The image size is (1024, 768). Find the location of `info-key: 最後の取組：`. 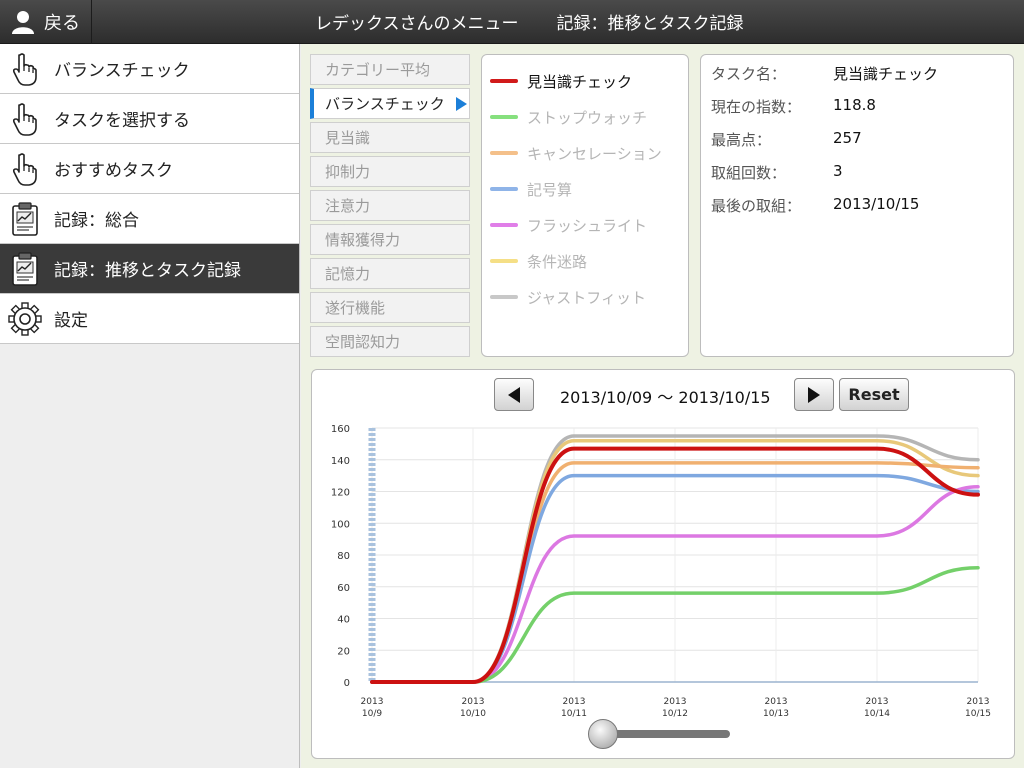

info-key: 最後の取組： is located at coordinates (756, 206).